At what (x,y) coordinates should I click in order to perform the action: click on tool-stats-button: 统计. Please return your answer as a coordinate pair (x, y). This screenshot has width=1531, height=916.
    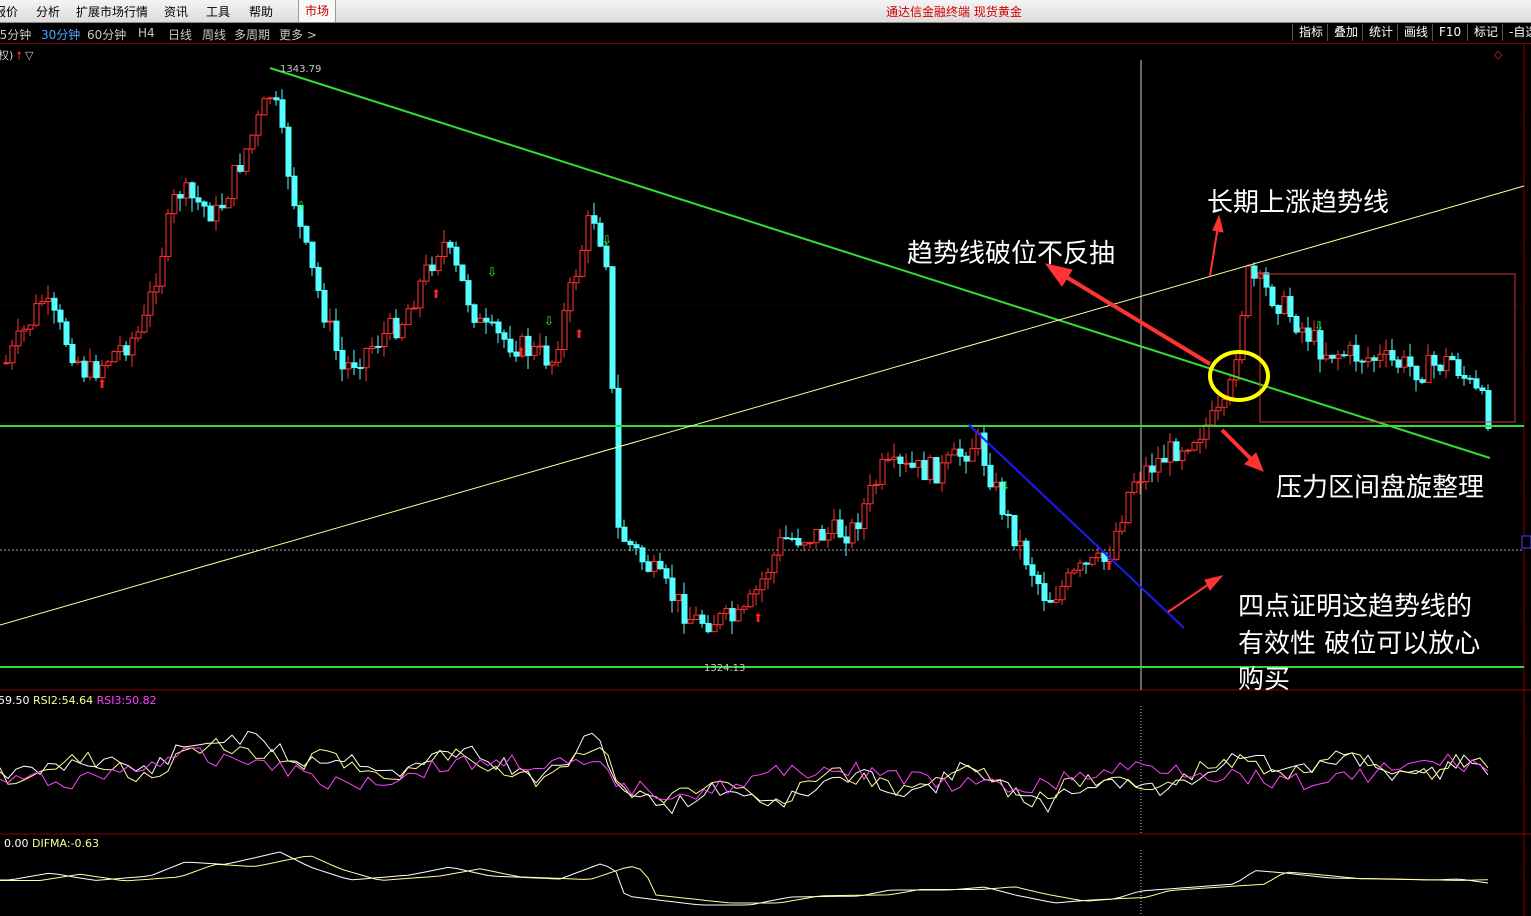
    Looking at the image, I should click on (1380, 32).